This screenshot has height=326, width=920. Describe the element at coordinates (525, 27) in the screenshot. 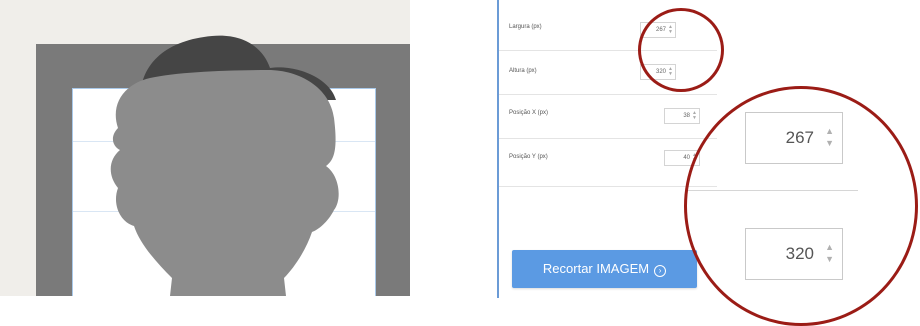

I see `width-label: Largura (px)` at that location.